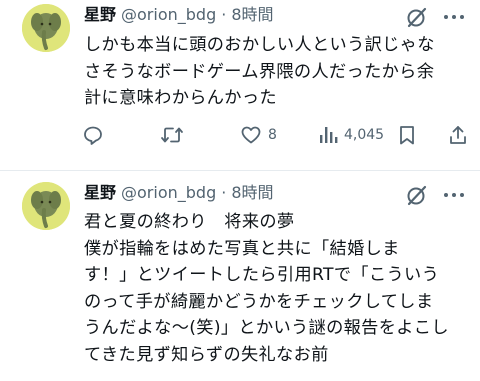 Image resolution: width=480 pixels, height=381 pixels. I want to click on tweet-text-line: さそうなボードゲーム界隈の人だったから余, so click(259, 71).